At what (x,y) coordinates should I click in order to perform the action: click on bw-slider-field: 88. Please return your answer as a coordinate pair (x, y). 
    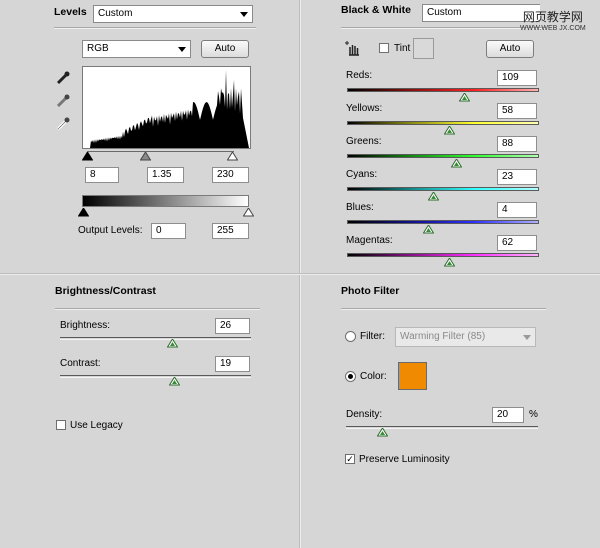
    Looking at the image, I should click on (517, 144).